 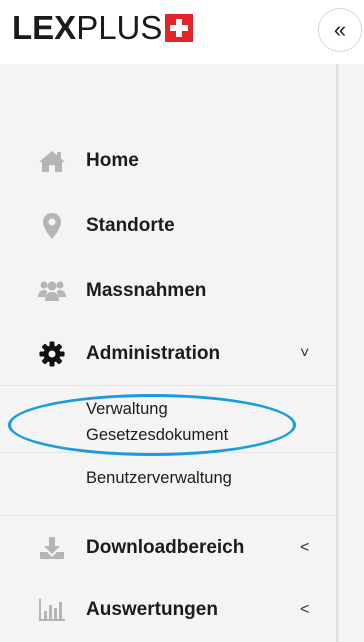 What do you see at coordinates (52, 354) in the screenshot?
I see `gear-icon` at bounding box center [52, 354].